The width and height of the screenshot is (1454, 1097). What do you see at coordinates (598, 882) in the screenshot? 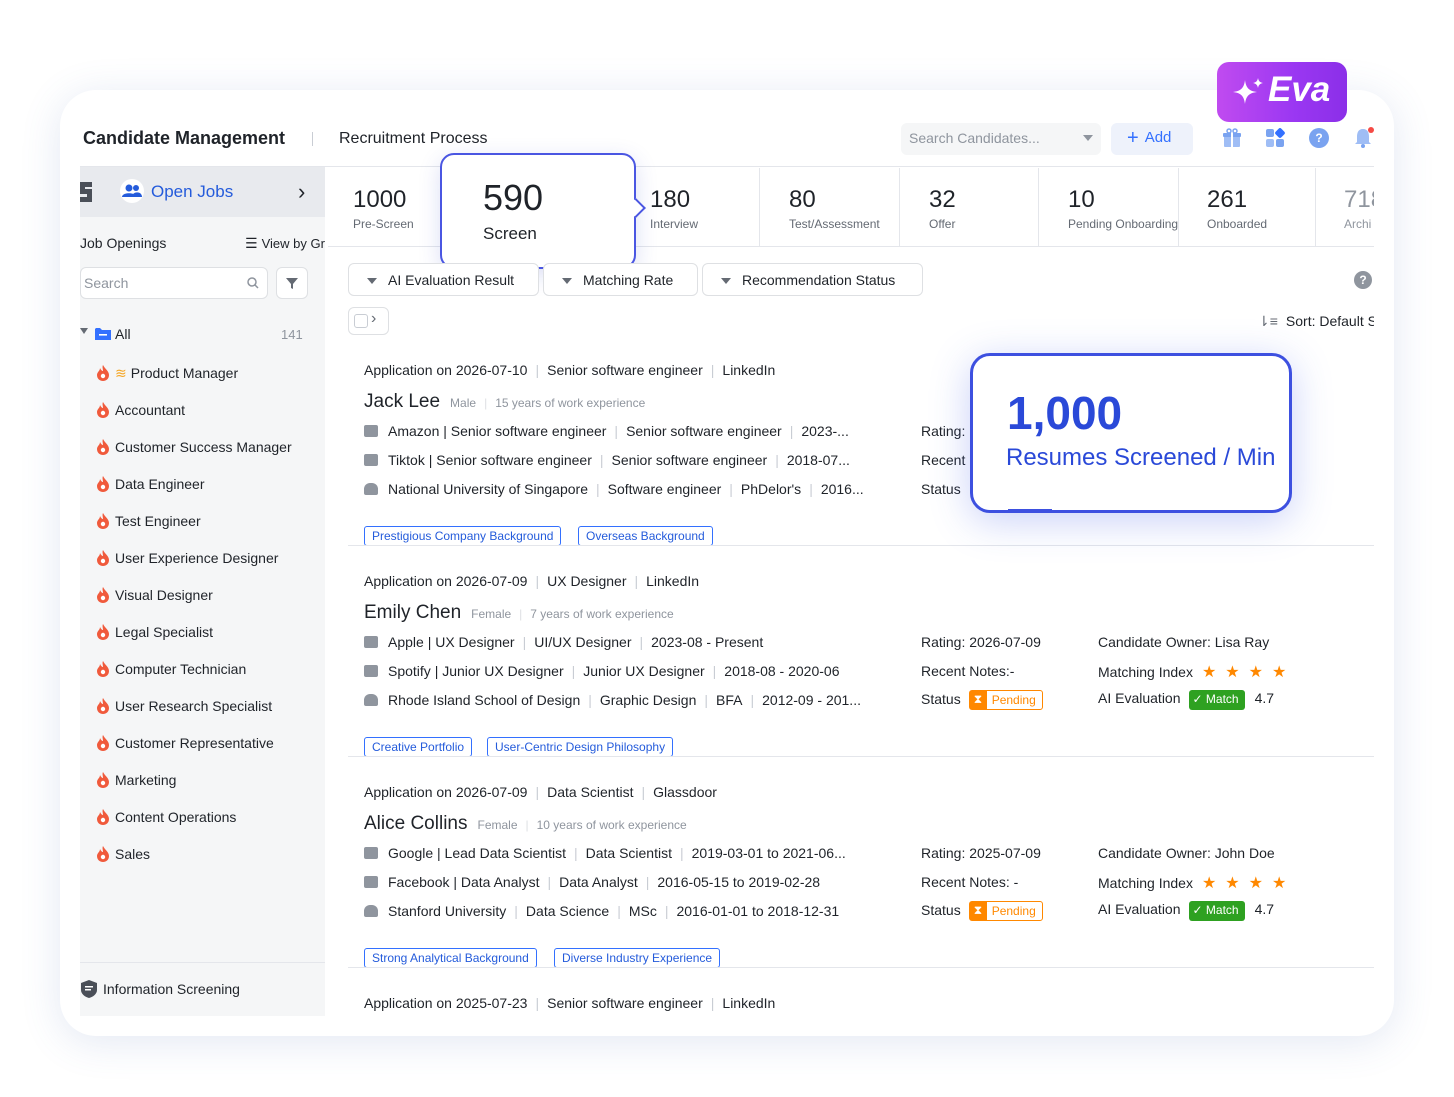
I see `history-text: Data Analyst` at bounding box center [598, 882].